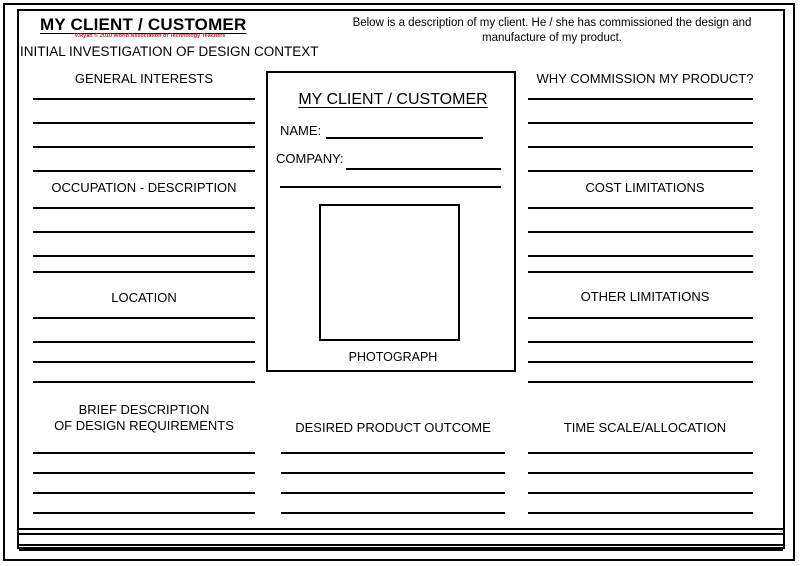  Describe the element at coordinates (393, 357) in the screenshot. I see `photograph-caption: PHOTOGRAPH` at that location.